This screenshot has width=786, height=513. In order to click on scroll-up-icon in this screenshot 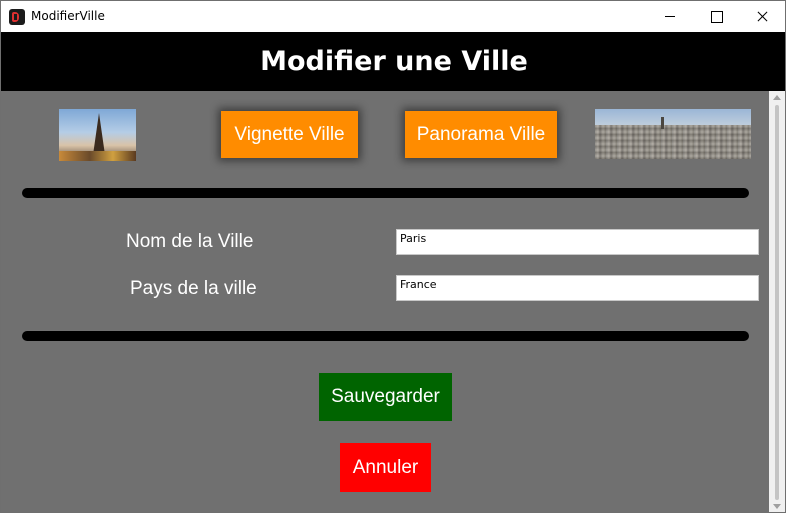, I will do `click(777, 97)`.